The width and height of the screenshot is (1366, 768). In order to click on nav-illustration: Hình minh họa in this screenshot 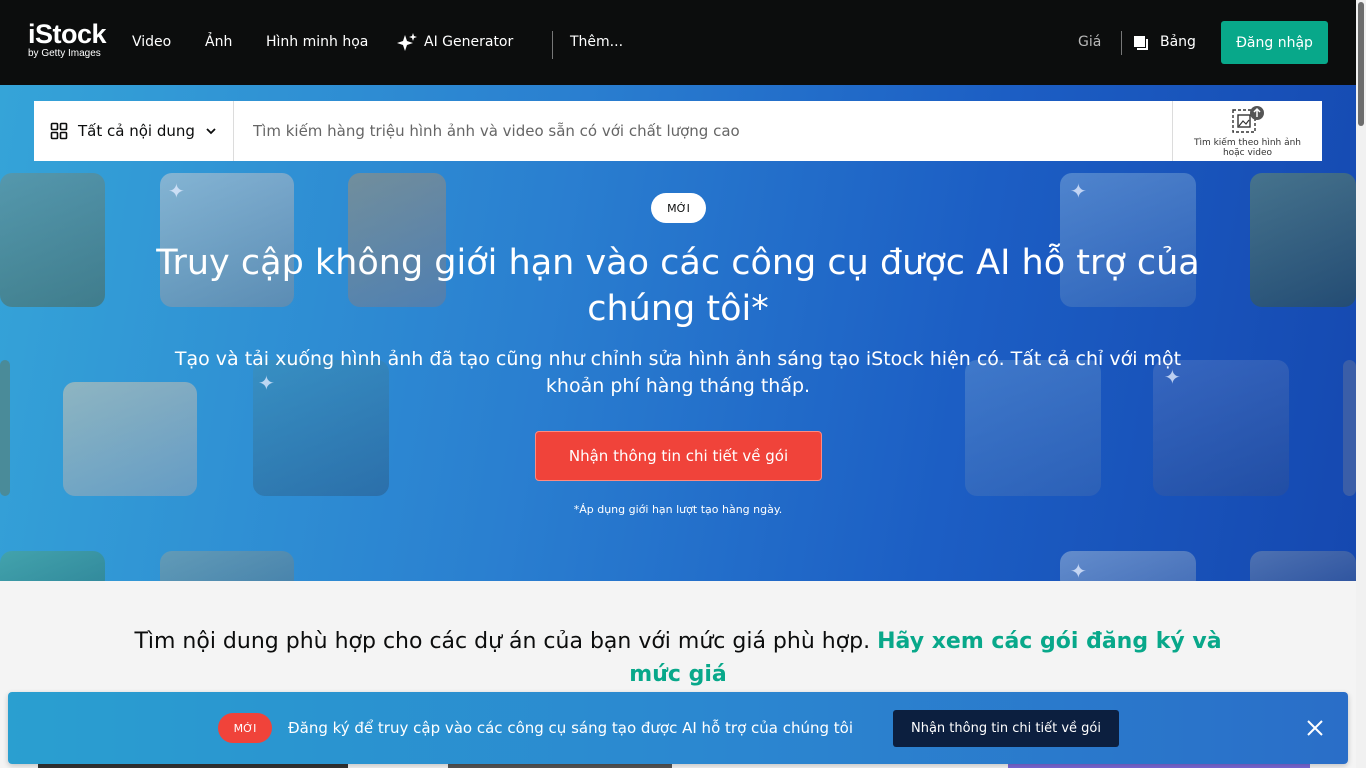, I will do `click(317, 42)`.